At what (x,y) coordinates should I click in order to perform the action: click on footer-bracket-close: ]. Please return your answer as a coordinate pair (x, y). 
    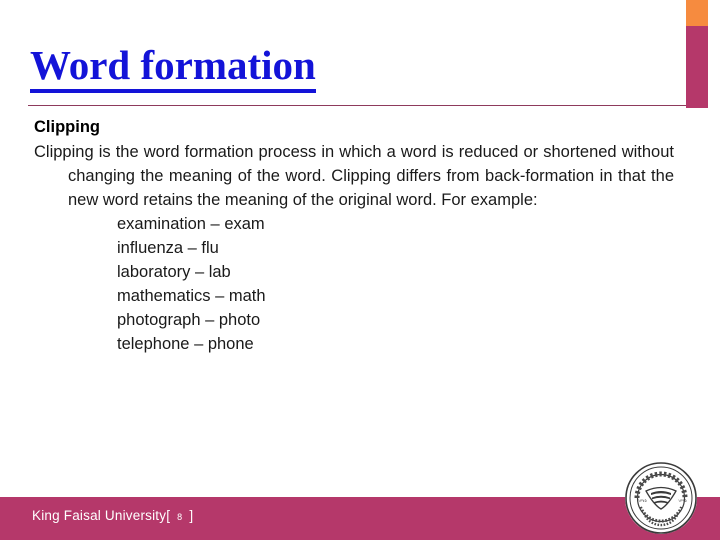
    Looking at the image, I should click on (191, 515).